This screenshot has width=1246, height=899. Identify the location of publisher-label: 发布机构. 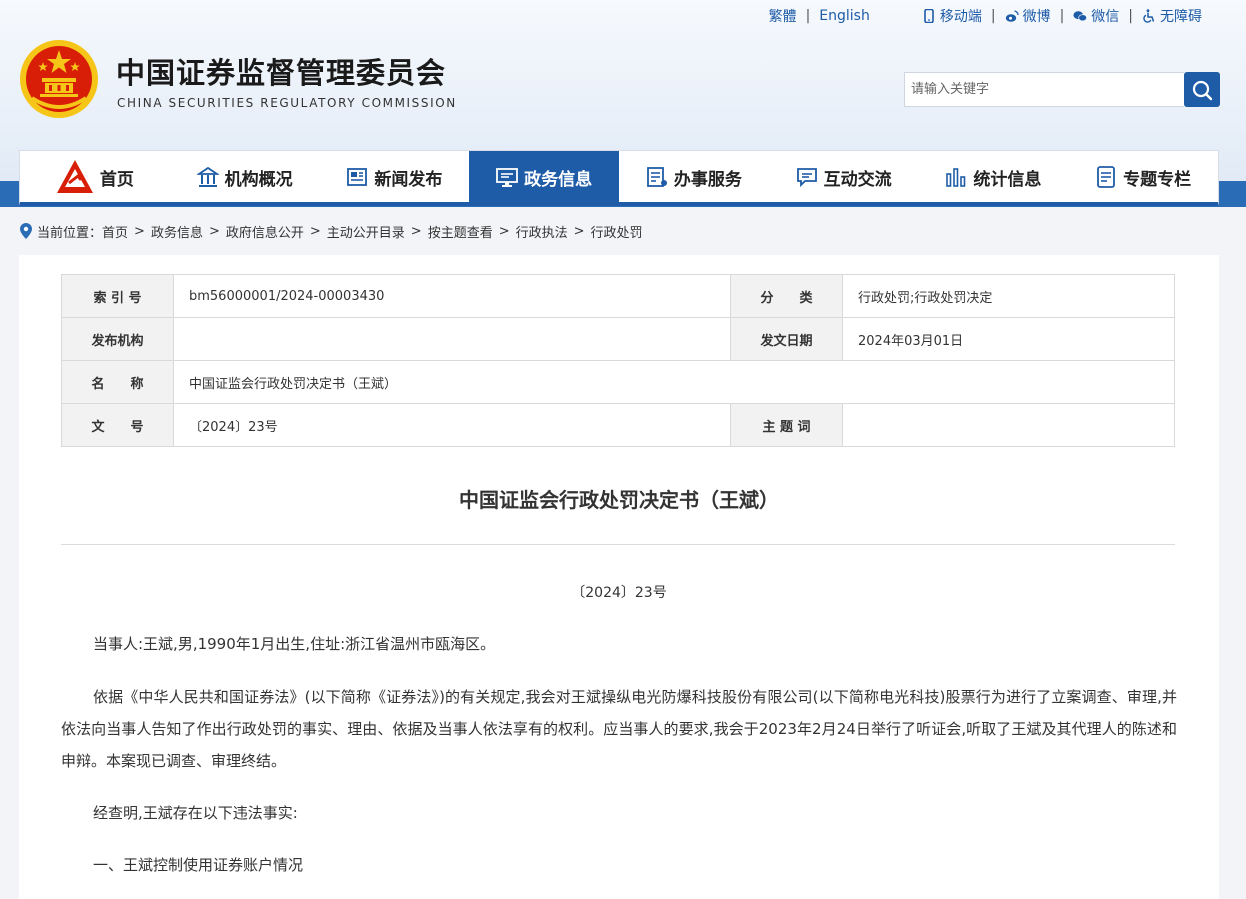
(117, 339).